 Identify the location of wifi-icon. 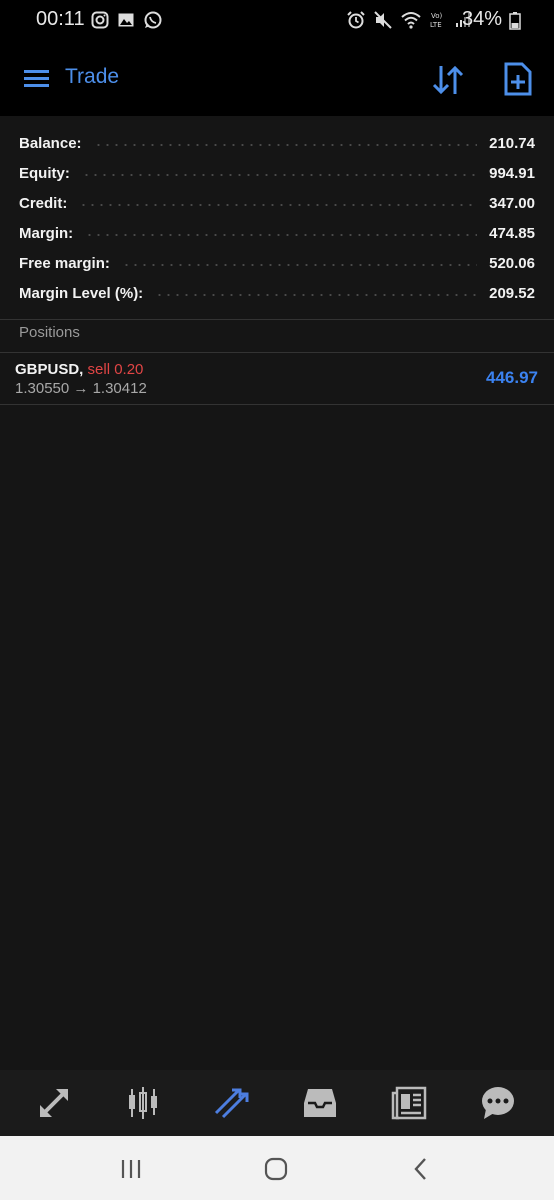
(411, 20).